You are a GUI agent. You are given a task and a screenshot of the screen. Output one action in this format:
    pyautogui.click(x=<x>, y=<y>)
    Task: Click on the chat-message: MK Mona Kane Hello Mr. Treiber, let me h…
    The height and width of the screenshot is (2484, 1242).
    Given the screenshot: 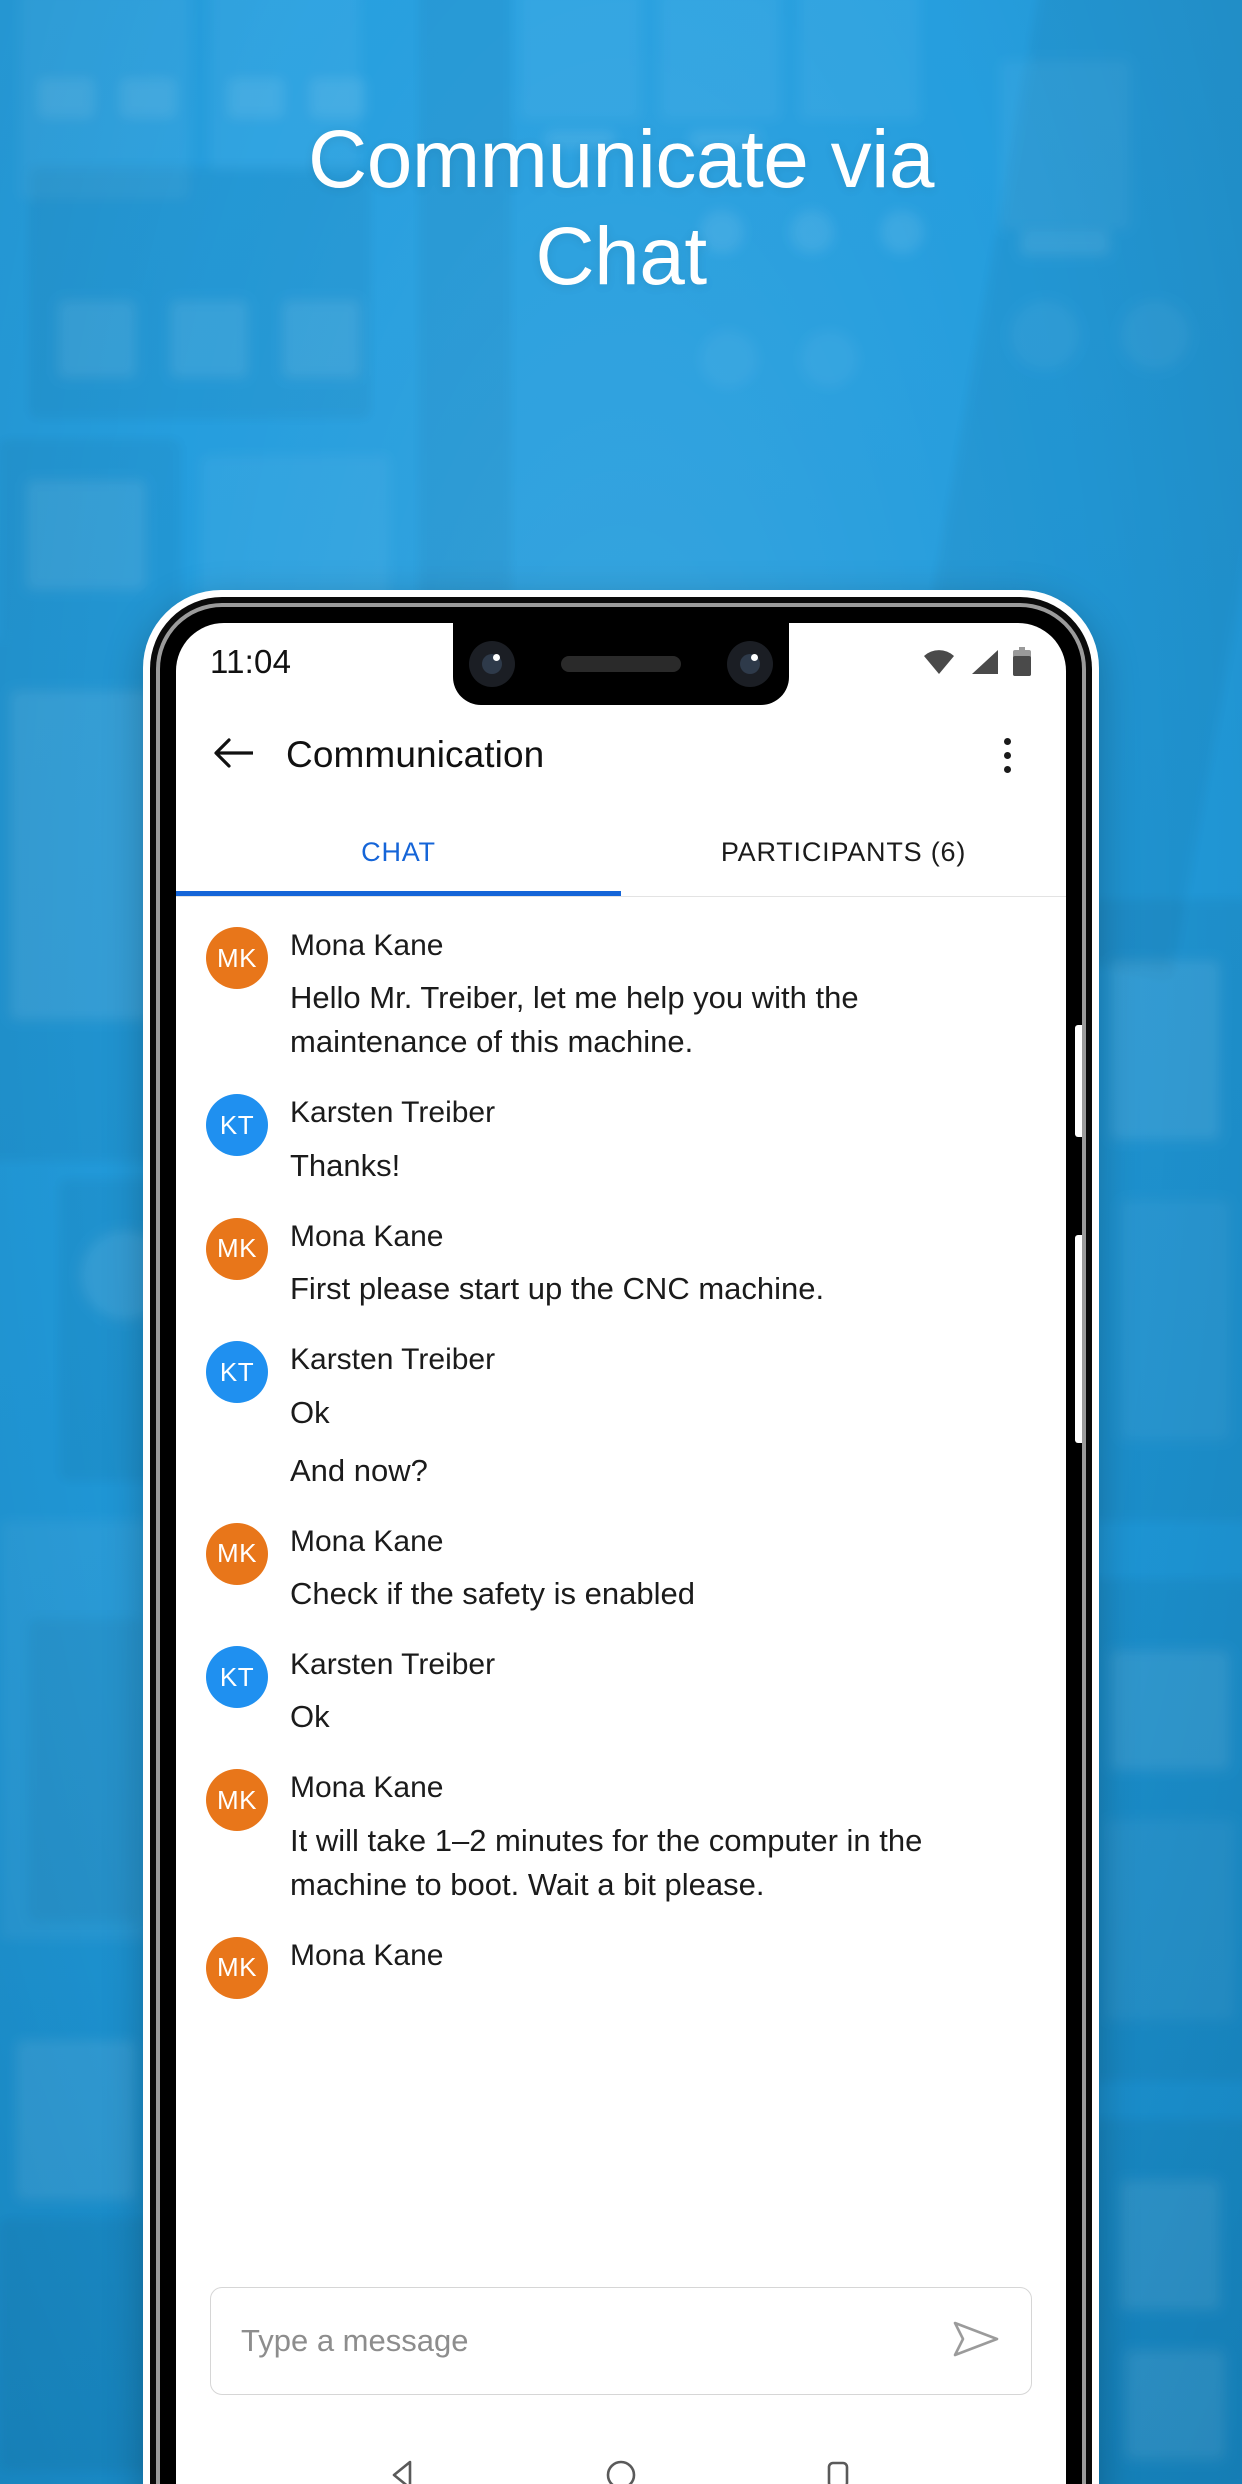 What is the action you would take?
    pyautogui.click(x=621, y=994)
    